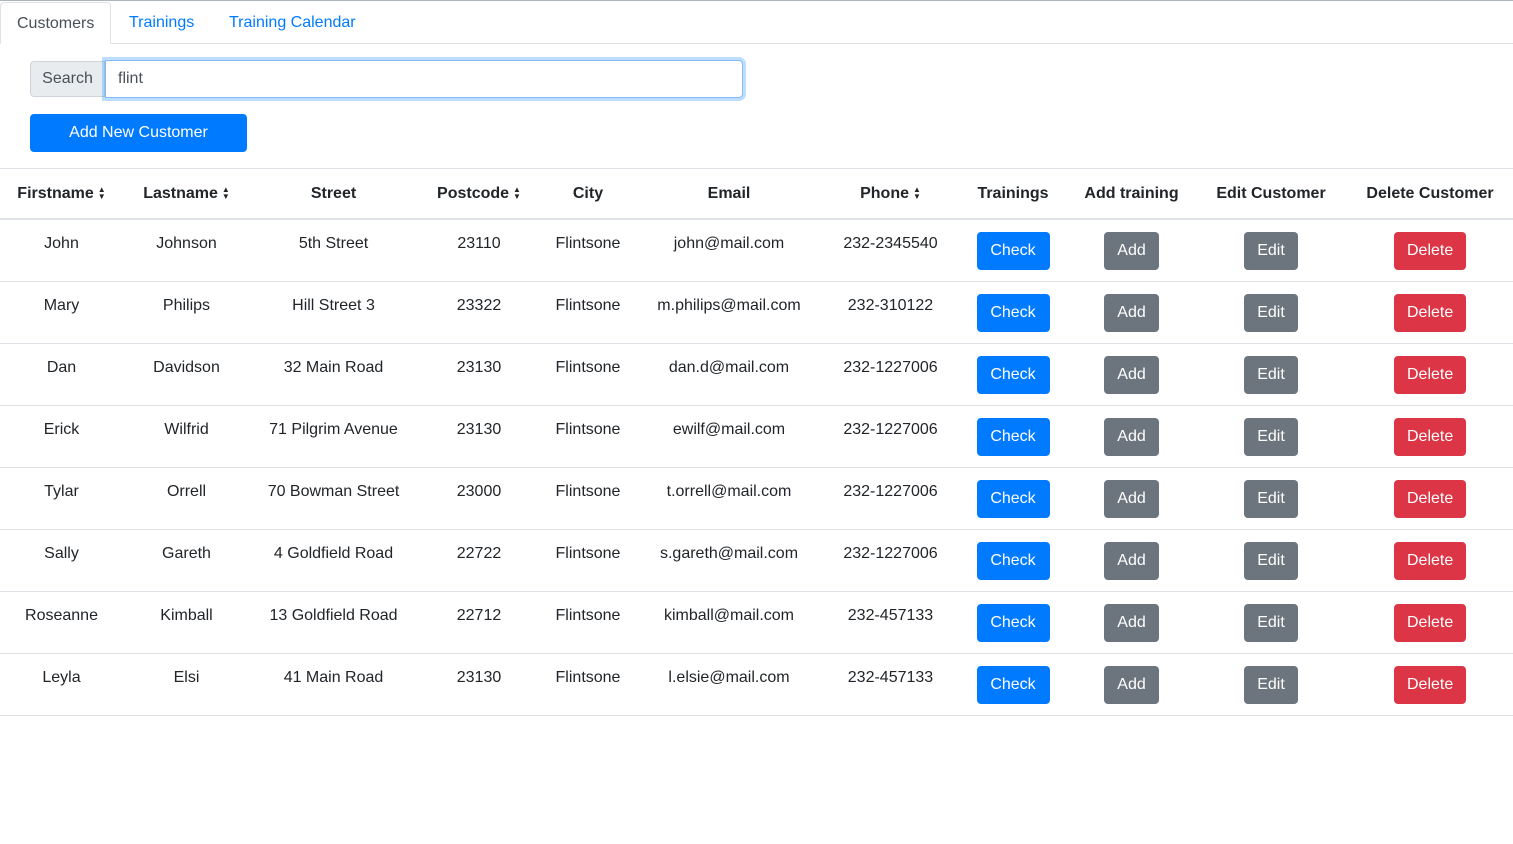 Image resolution: width=1513 pixels, height=844 pixels. Describe the element at coordinates (180, 193) in the screenshot. I see `column-header-label: Lastname` at that location.